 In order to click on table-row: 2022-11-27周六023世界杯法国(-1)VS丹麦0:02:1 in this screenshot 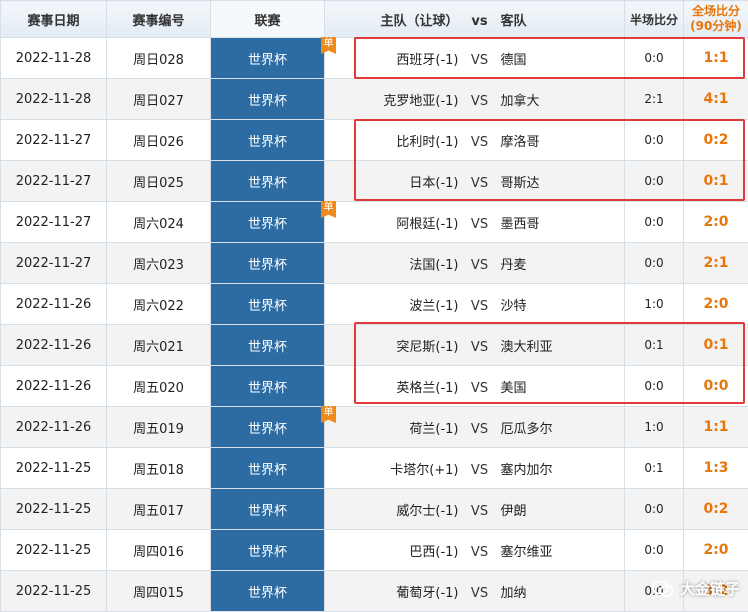, I will do `click(374, 263)`.